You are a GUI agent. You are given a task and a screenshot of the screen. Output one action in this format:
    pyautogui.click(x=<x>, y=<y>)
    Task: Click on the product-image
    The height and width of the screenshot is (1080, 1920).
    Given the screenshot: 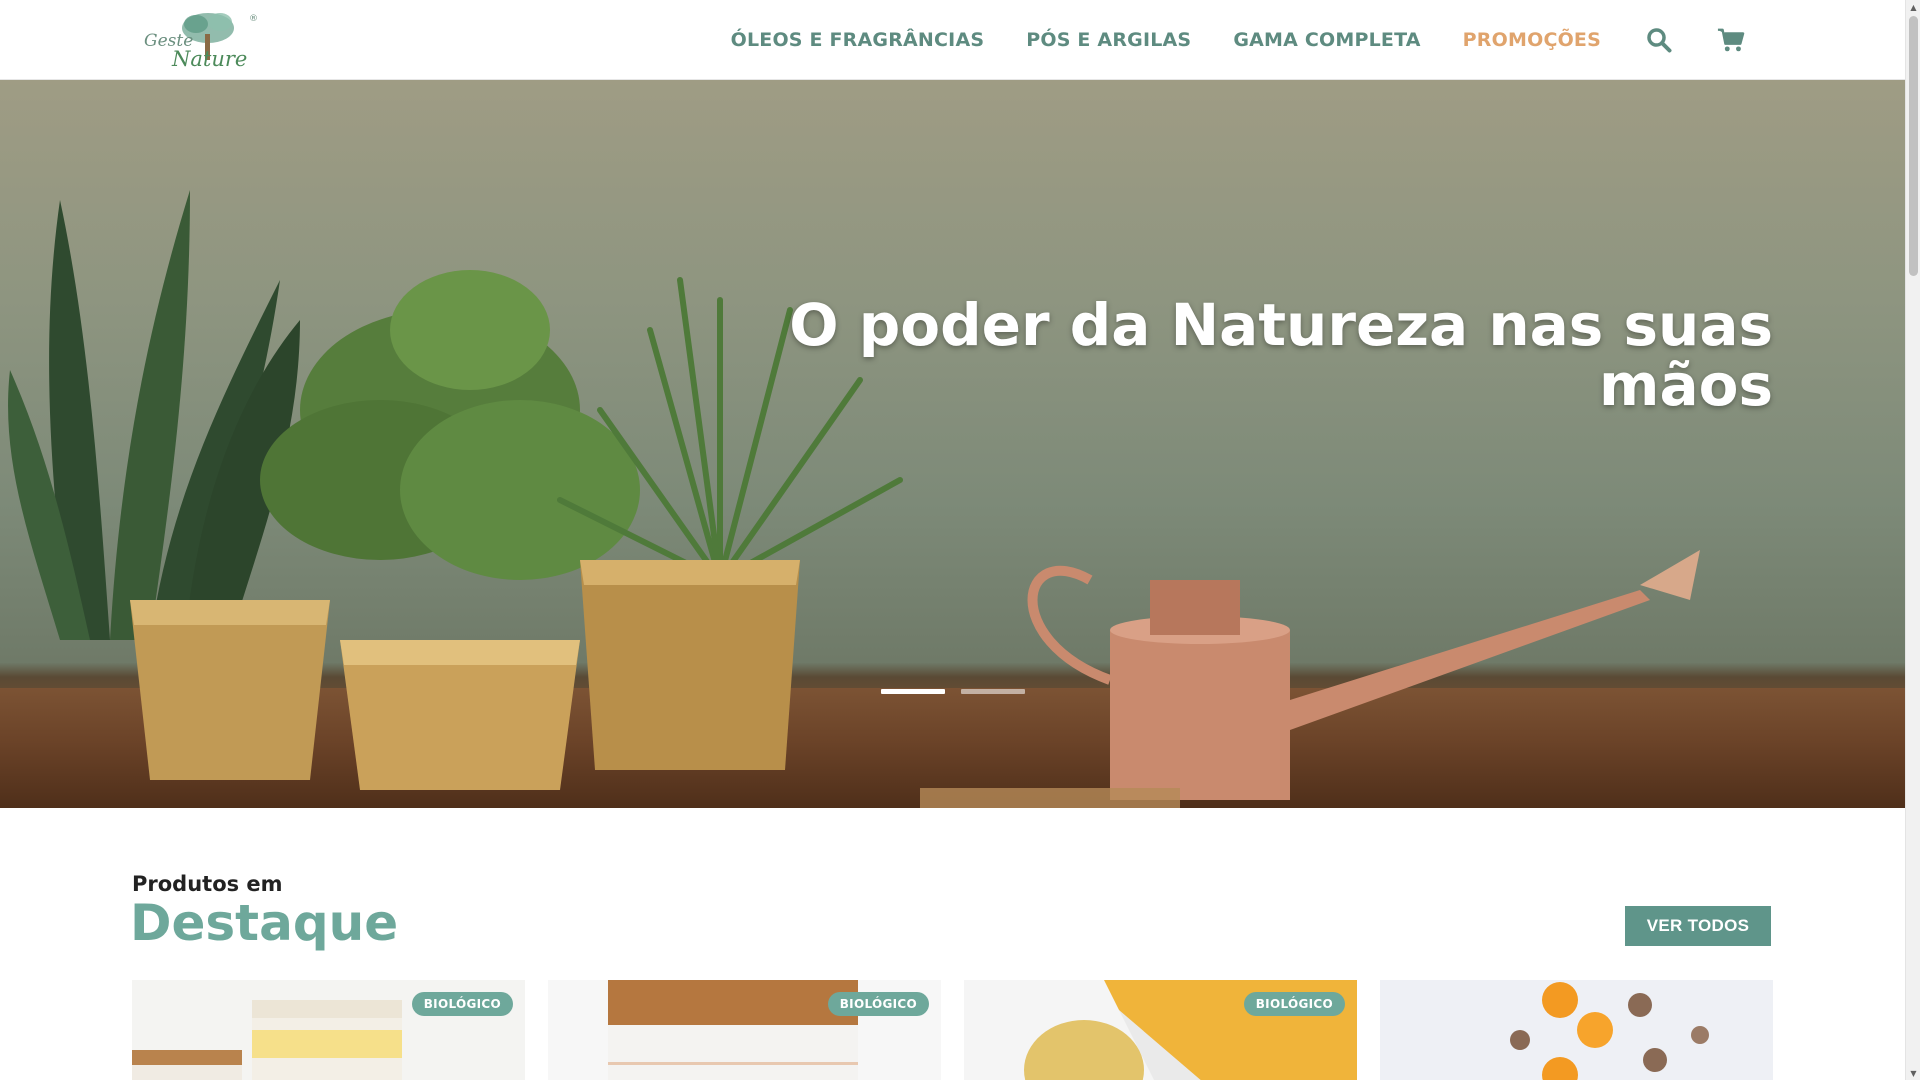 What is the action you would take?
    pyautogui.click(x=1576, y=1030)
    